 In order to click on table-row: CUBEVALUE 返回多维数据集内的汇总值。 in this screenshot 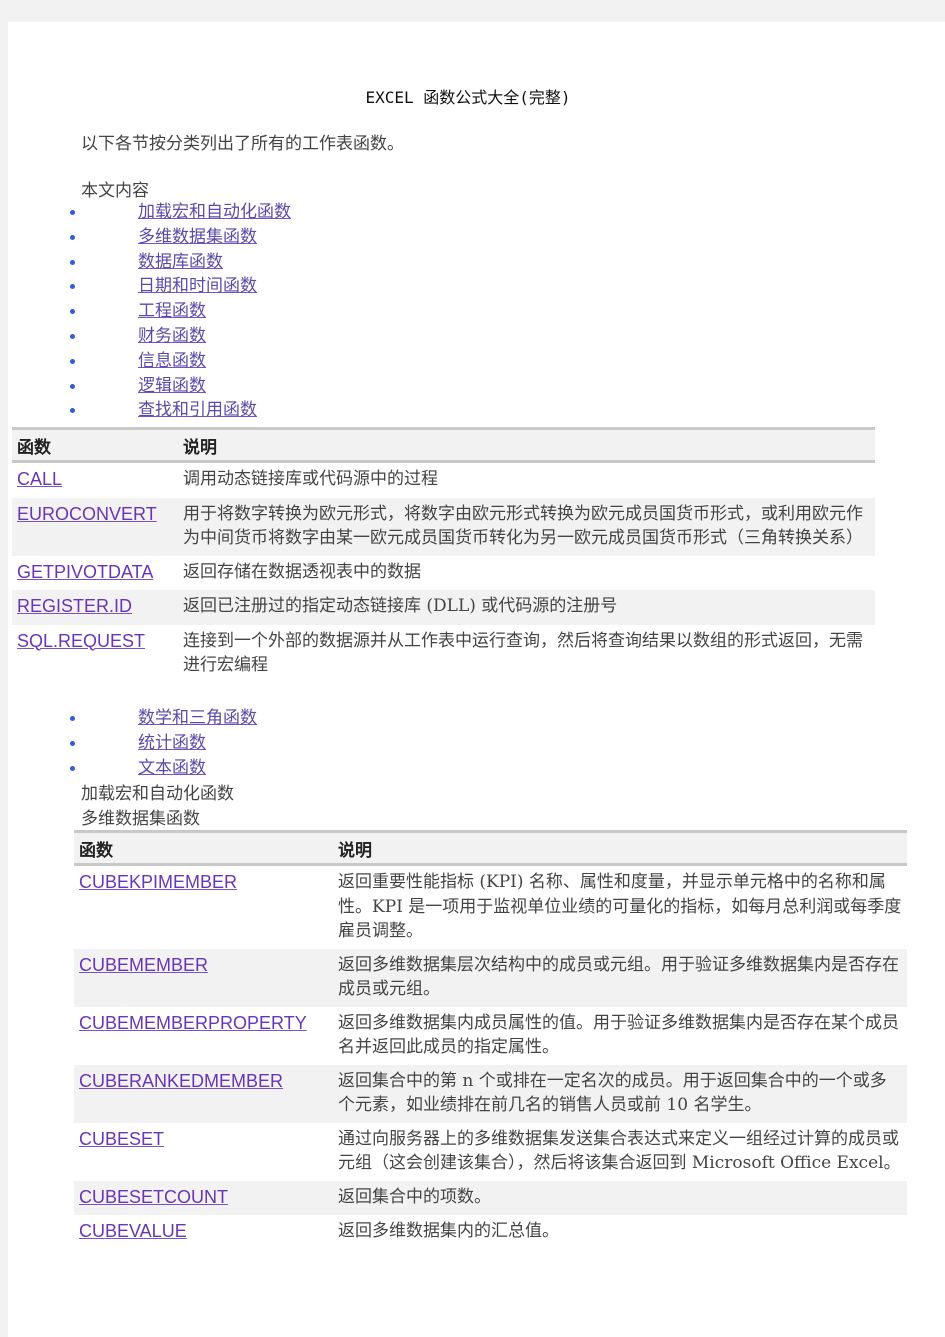, I will do `click(490, 1232)`.